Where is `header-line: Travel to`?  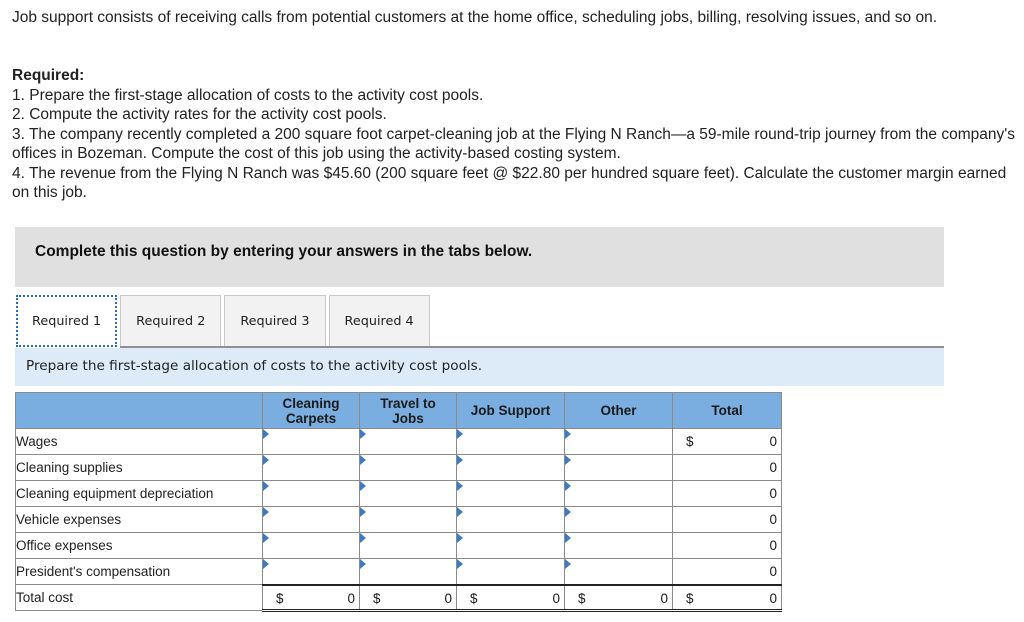 header-line: Travel to is located at coordinates (408, 403).